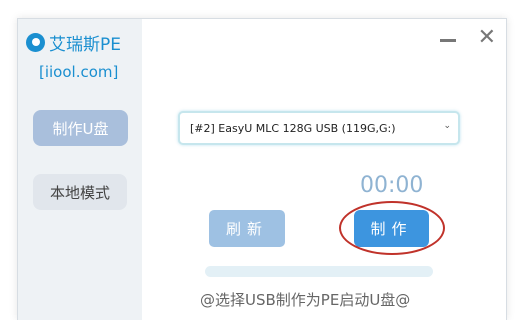  I want to click on sidebar-item-label: 本地模式, so click(79, 192).